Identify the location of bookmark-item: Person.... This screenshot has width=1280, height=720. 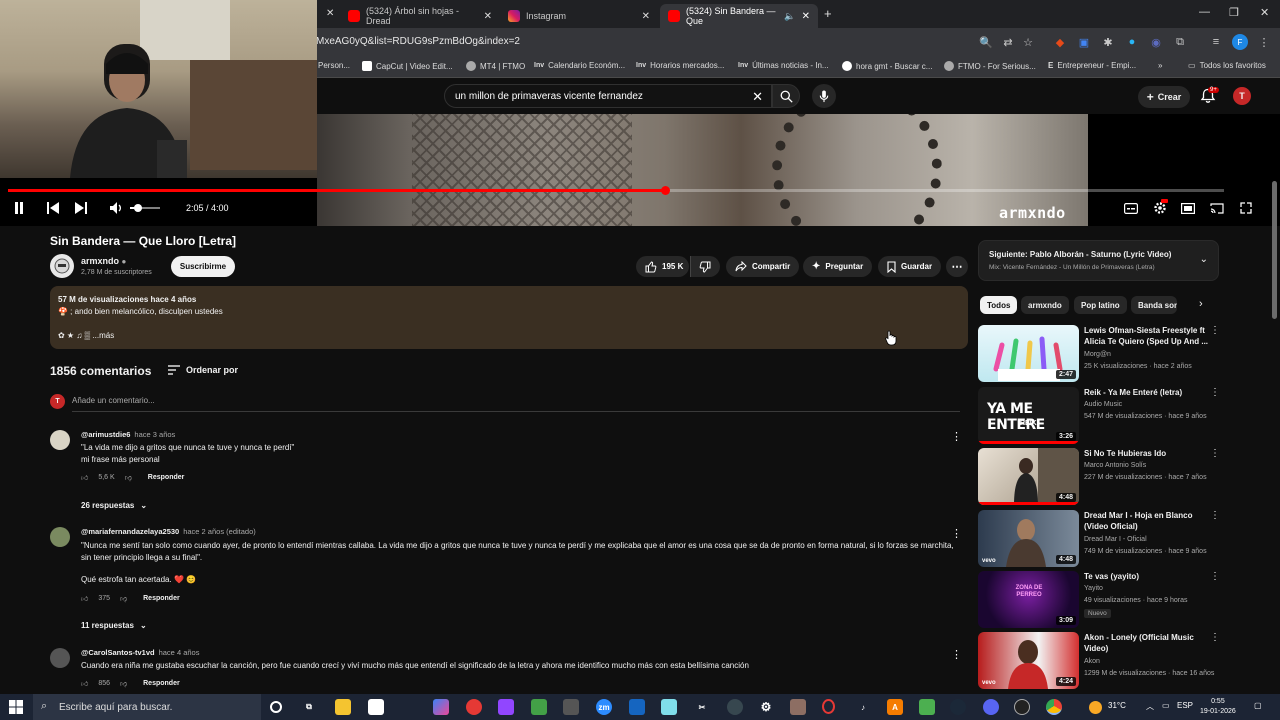
(334, 65).